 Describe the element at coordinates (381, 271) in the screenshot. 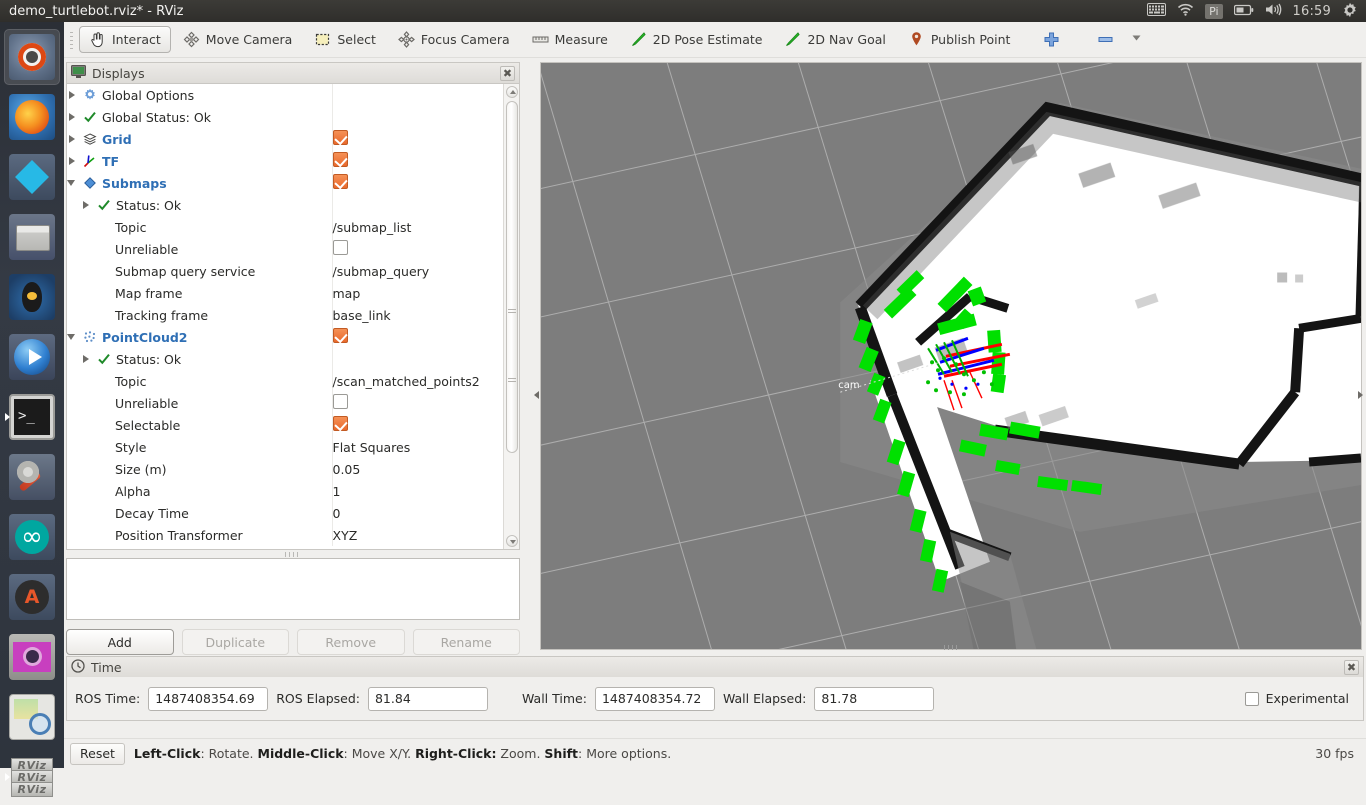

I see `property-value: /submap_query` at that location.